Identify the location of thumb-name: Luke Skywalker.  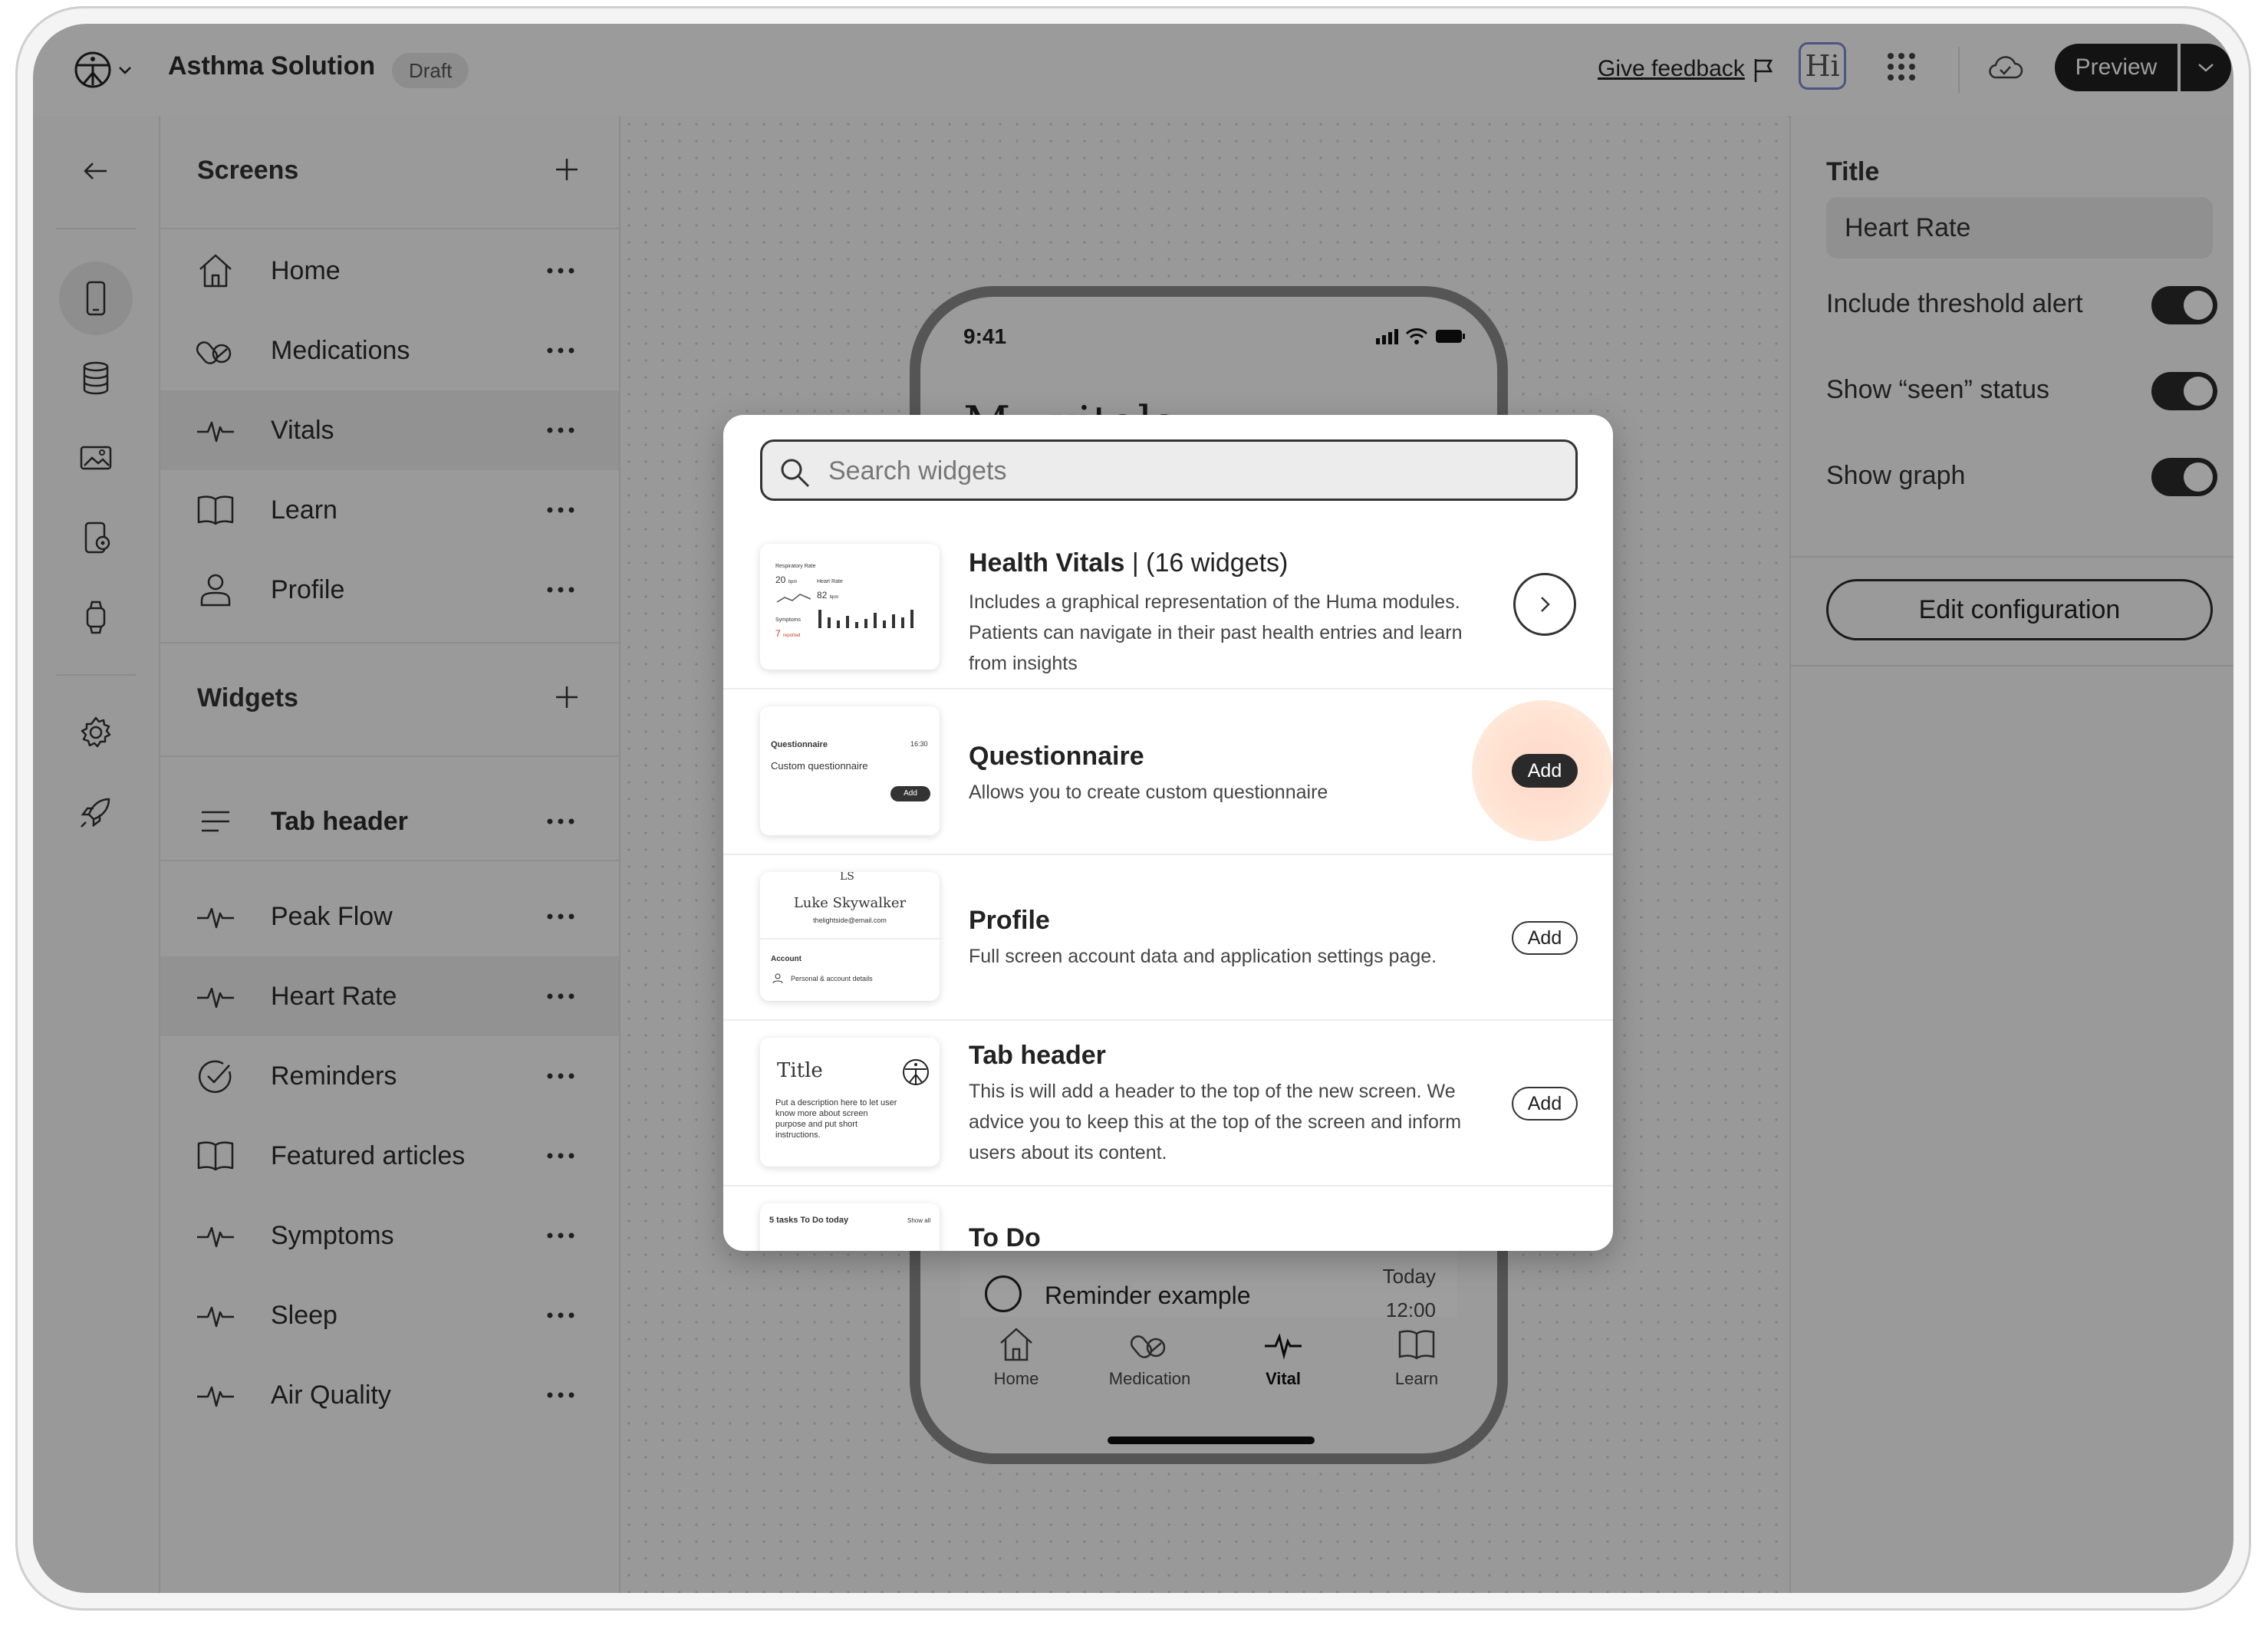
(850, 903).